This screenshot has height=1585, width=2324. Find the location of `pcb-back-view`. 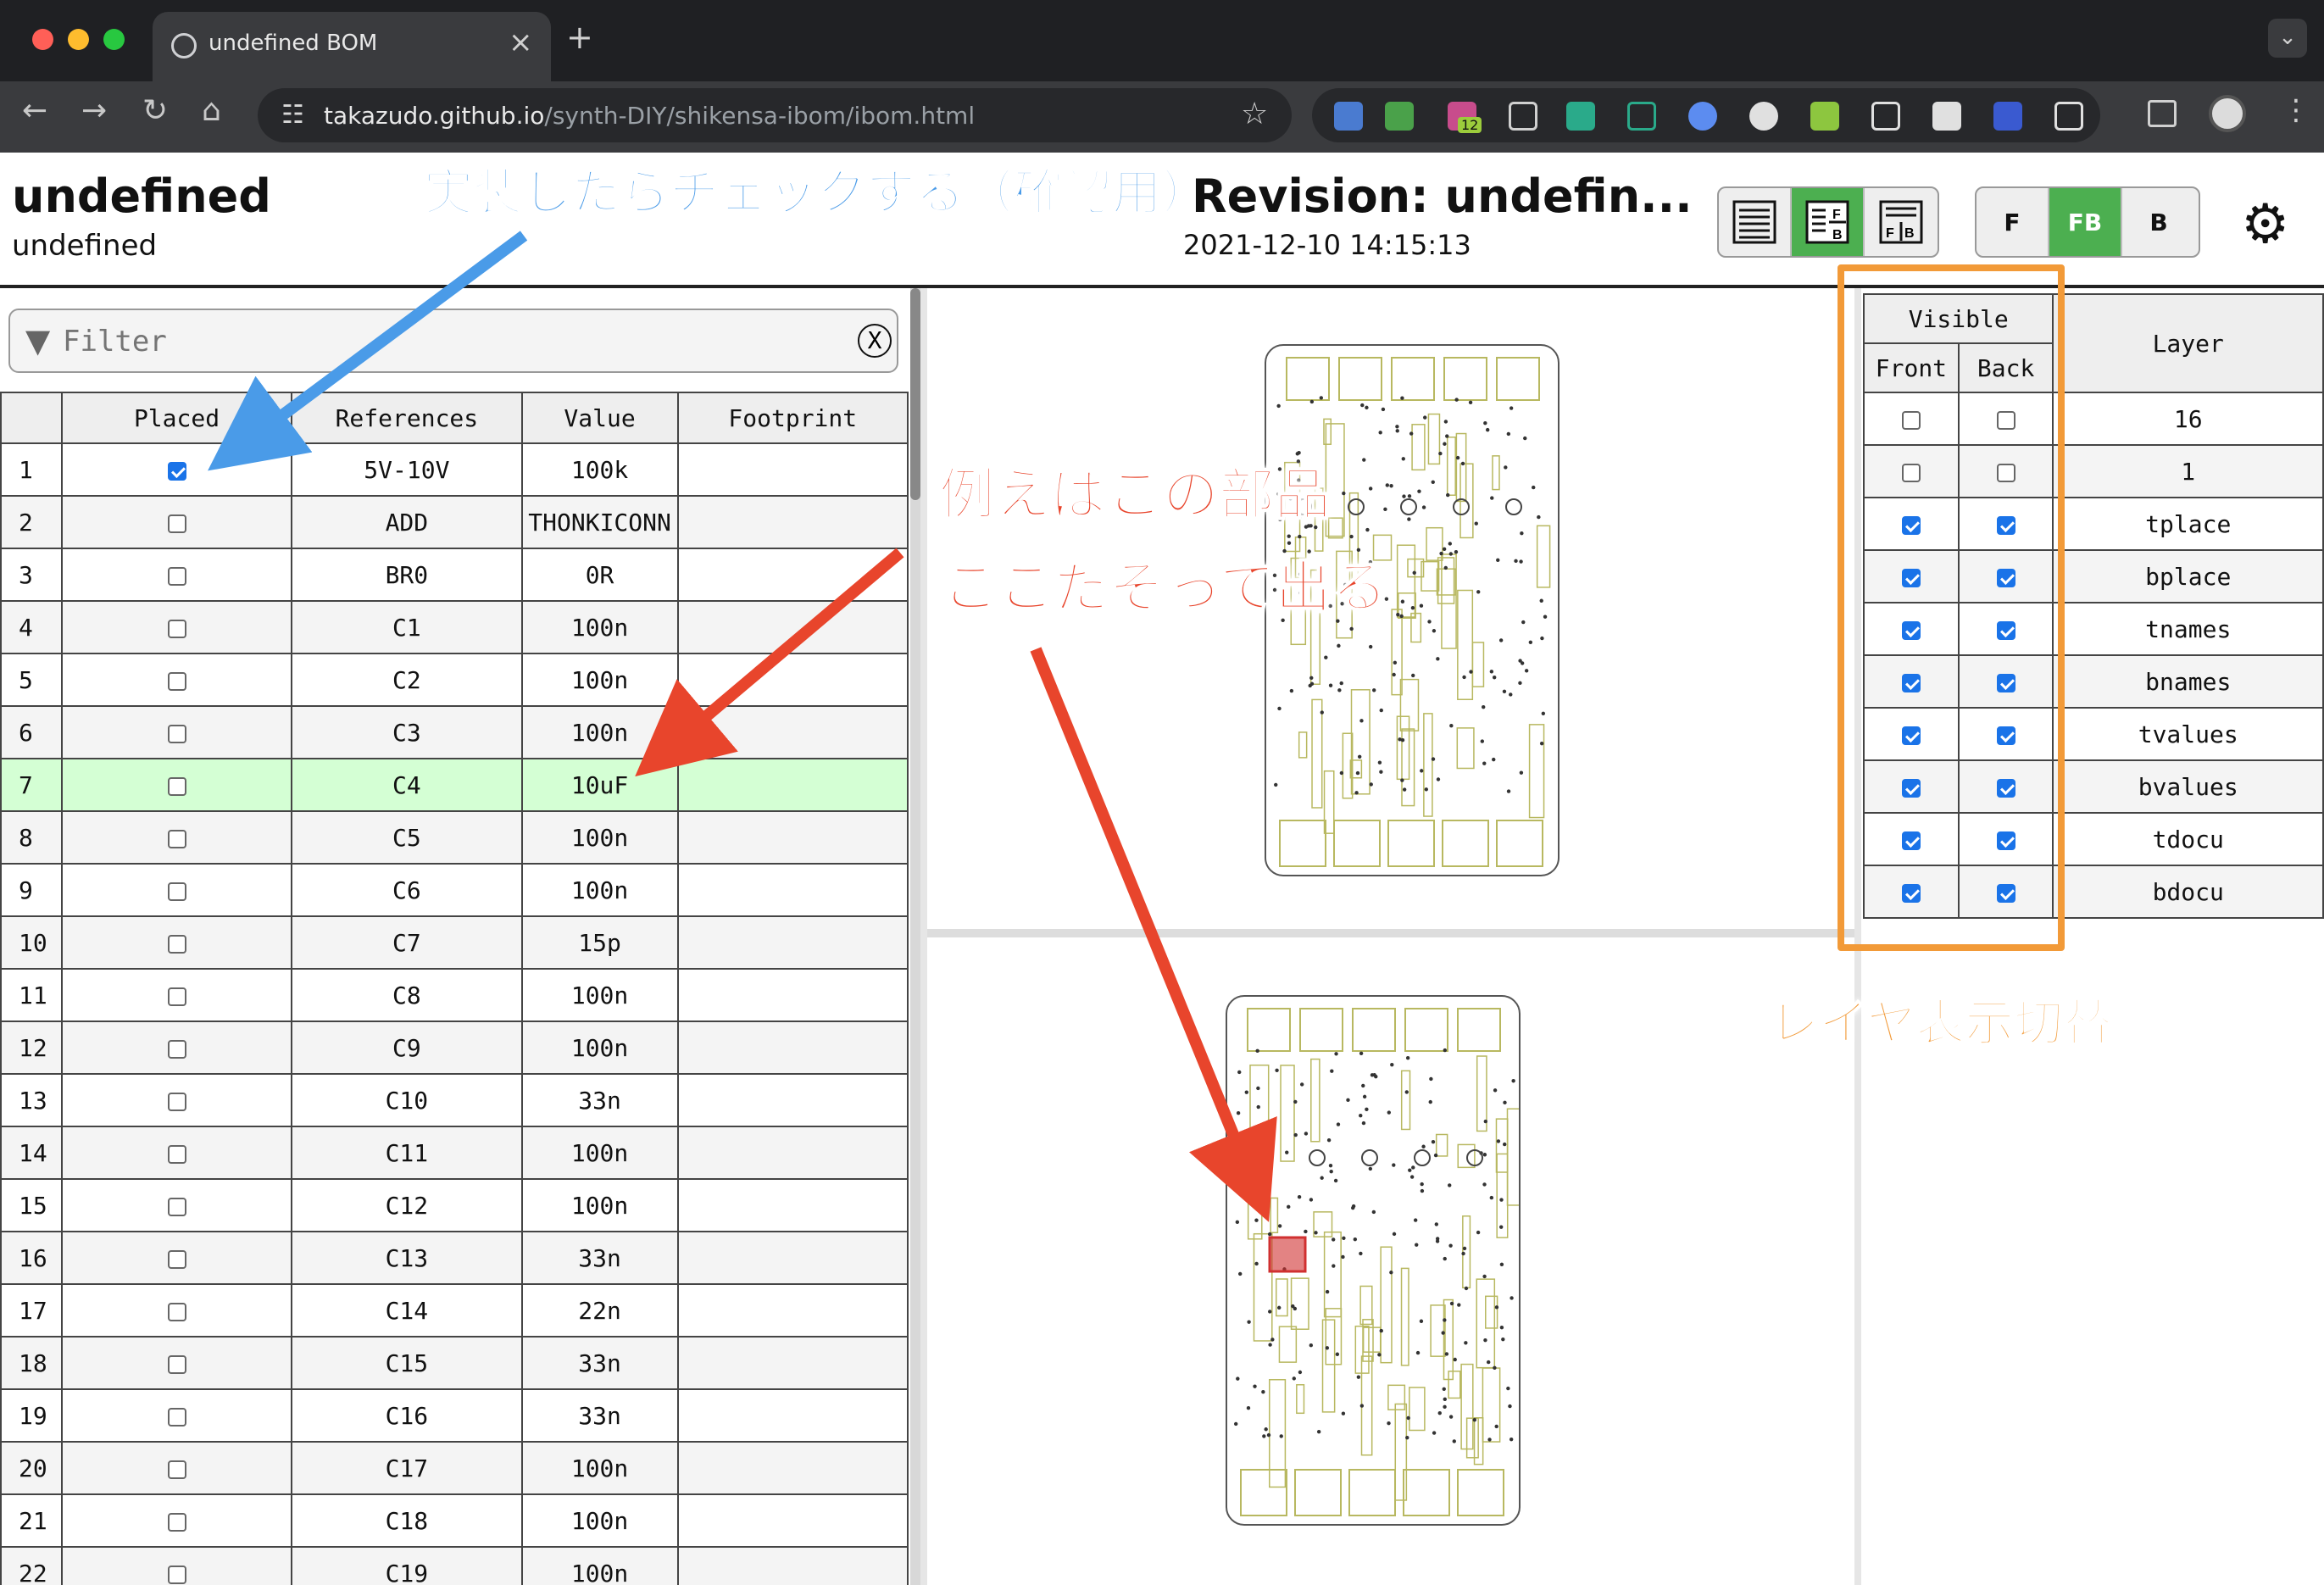

pcb-back-view is located at coordinates (1373, 1260).